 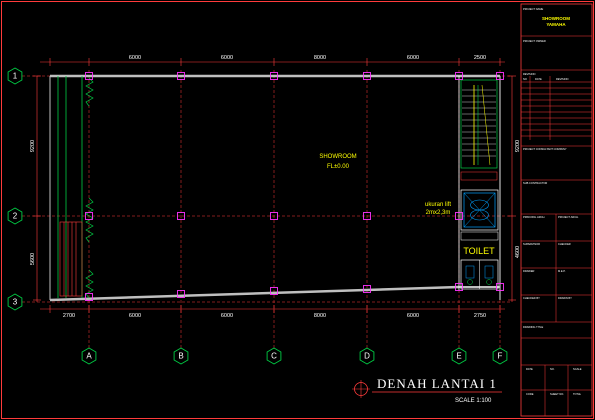 I want to click on dims-right-1: 4600, so click(x=518, y=252).